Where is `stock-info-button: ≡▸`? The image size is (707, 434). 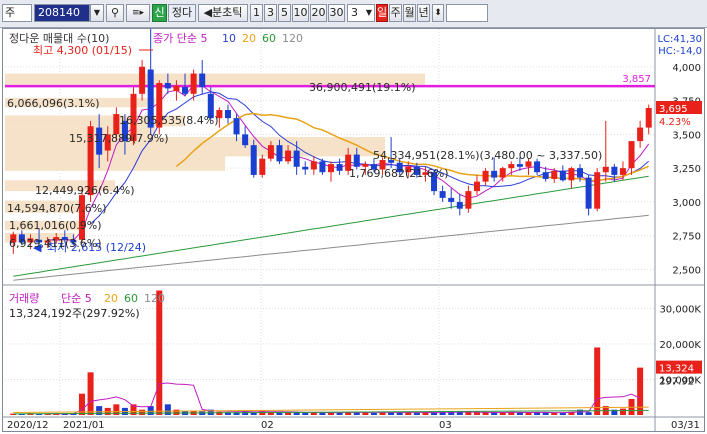 stock-info-button: ≡▸ is located at coordinates (138, 13).